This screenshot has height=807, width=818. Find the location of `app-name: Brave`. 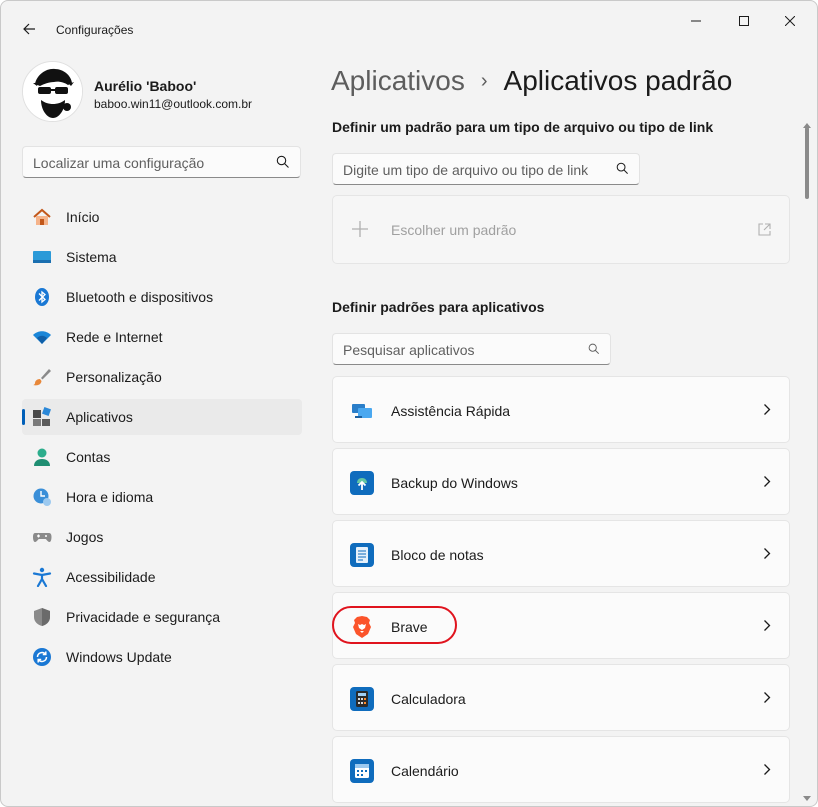

app-name: Brave is located at coordinates (409, 627).